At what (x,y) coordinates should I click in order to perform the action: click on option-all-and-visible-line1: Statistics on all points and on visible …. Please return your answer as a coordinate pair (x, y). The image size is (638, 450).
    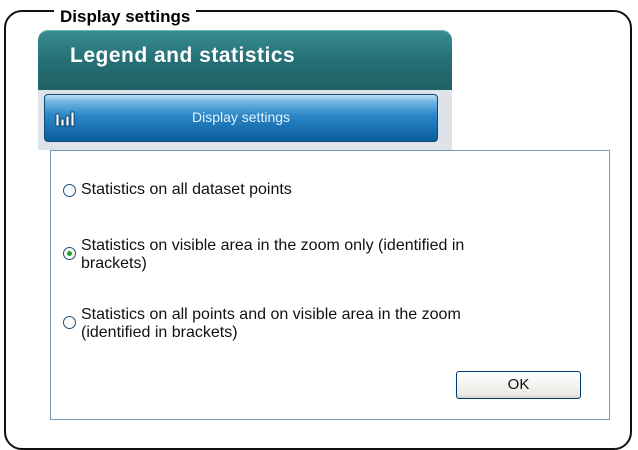
    Looking at the image, I should click on (271, 314).